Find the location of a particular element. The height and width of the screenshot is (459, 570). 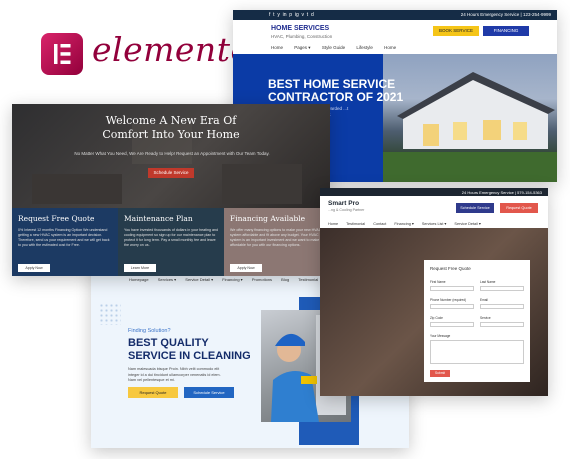

nav-item: Contact is located at coordinates (379, 224).